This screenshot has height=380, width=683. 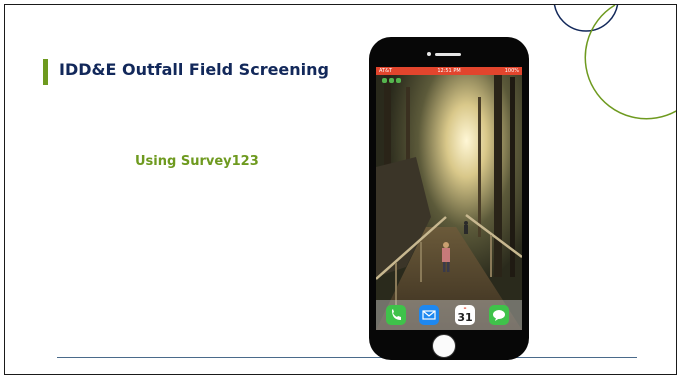 What do you see at coordinates (347, 357) in the screenshot?
I see `bottom-divider` at bounding box center [347, 357].